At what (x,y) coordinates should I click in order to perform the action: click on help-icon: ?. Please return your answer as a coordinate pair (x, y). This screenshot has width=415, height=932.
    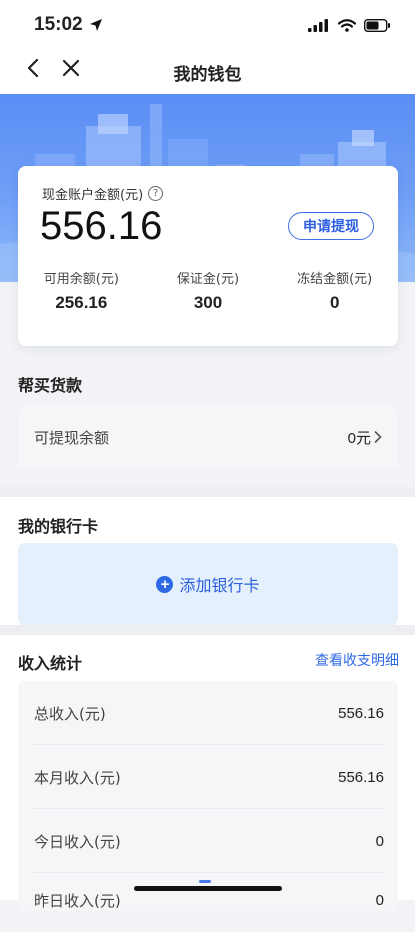
    Looking at the image, I should click on (156, 193).